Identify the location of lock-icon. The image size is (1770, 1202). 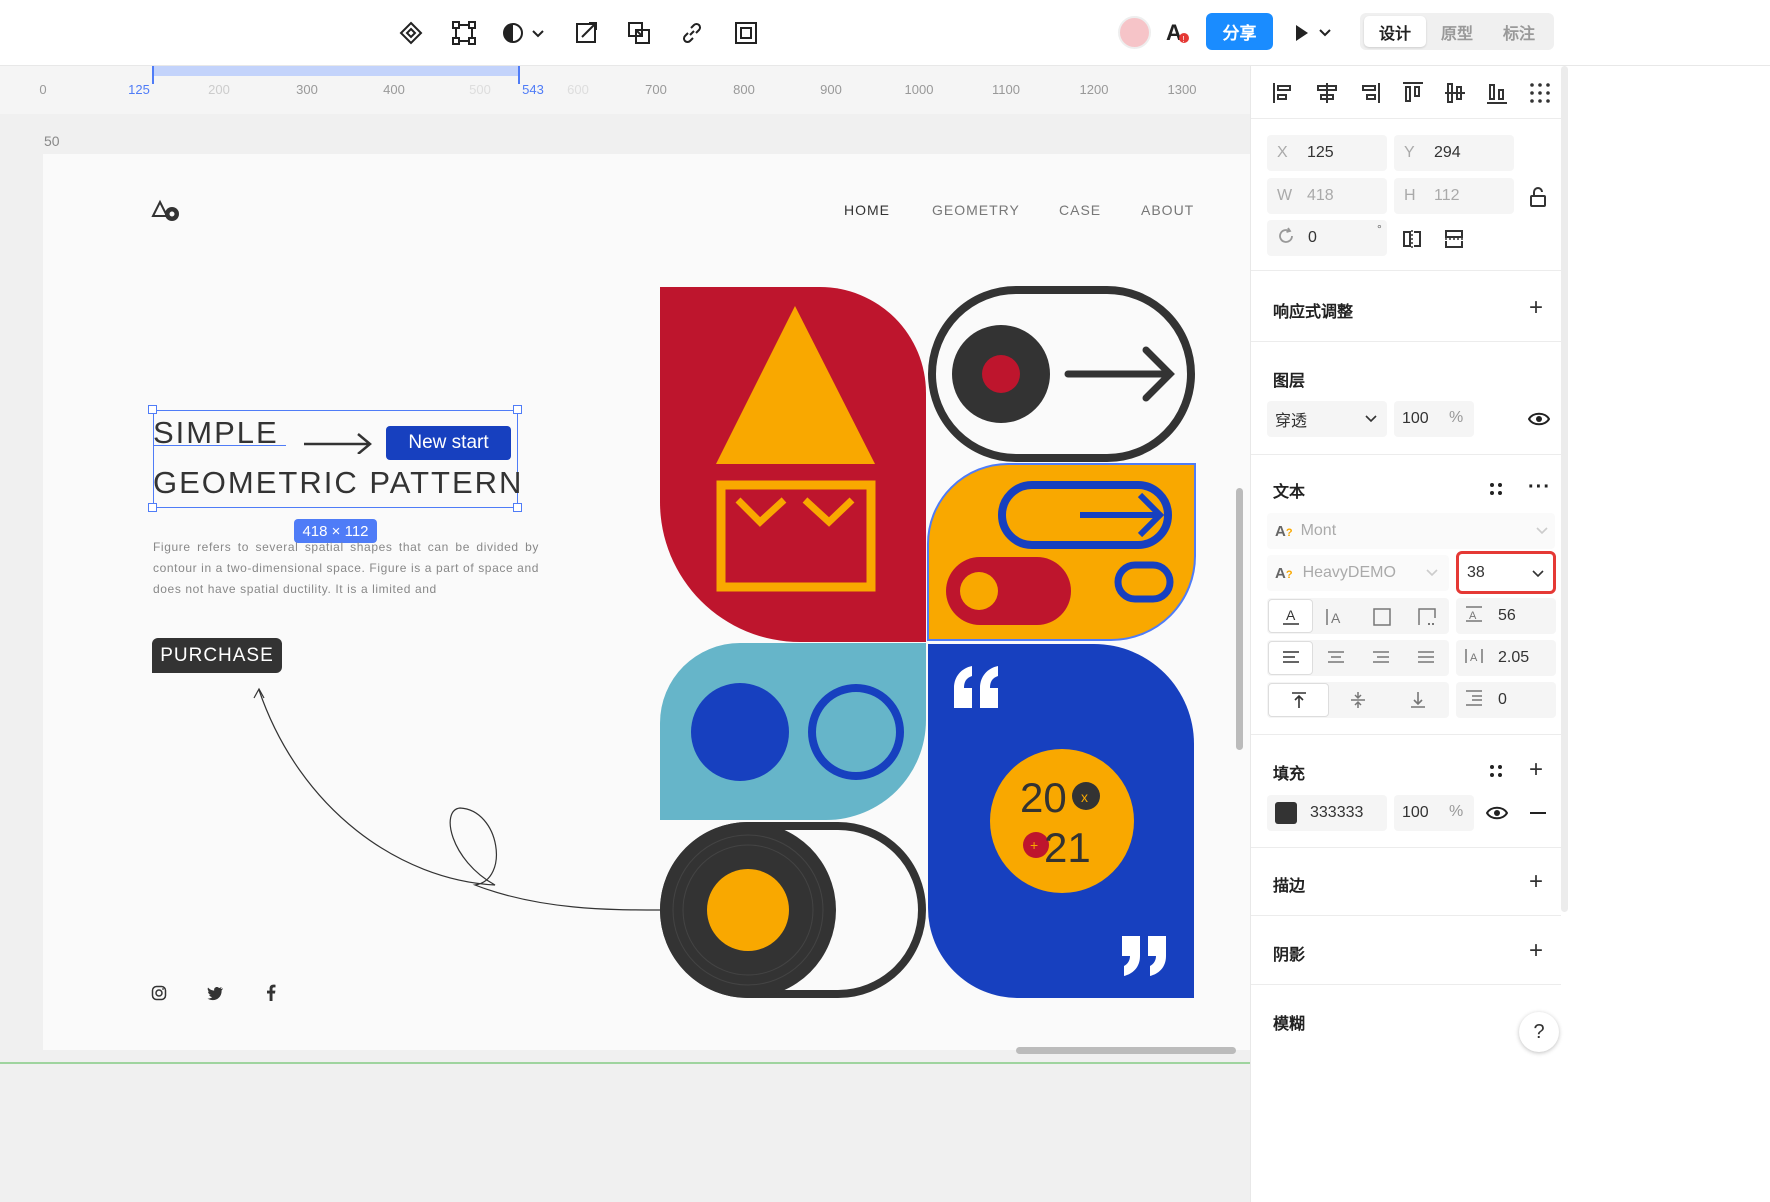
(1538, 197).